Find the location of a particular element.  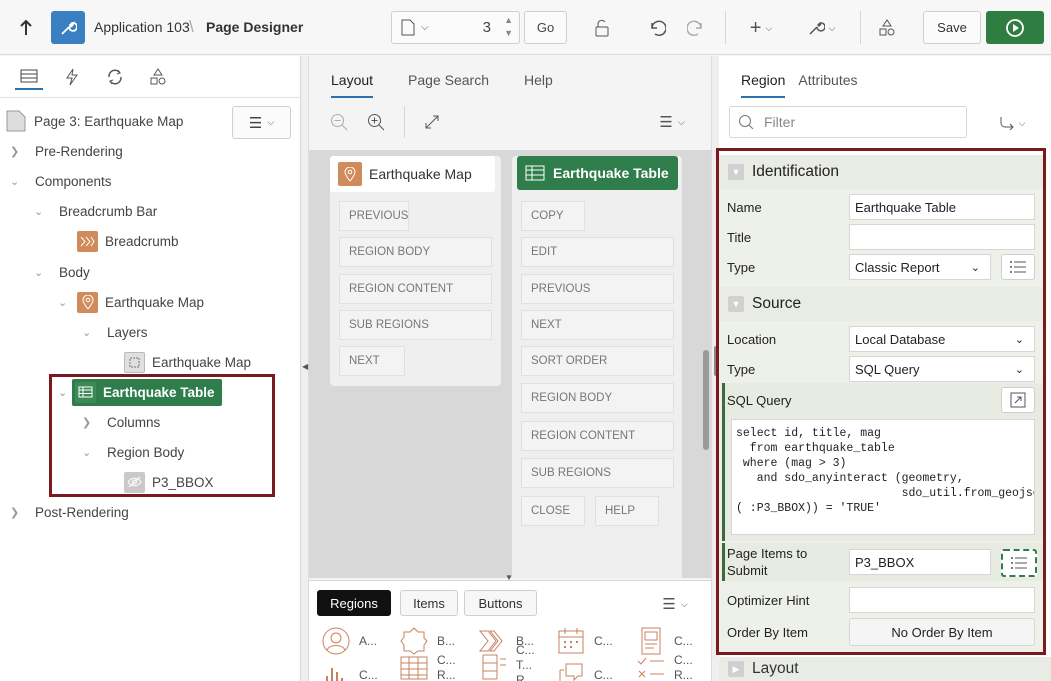

title-field is located at coordinates (942, 237).